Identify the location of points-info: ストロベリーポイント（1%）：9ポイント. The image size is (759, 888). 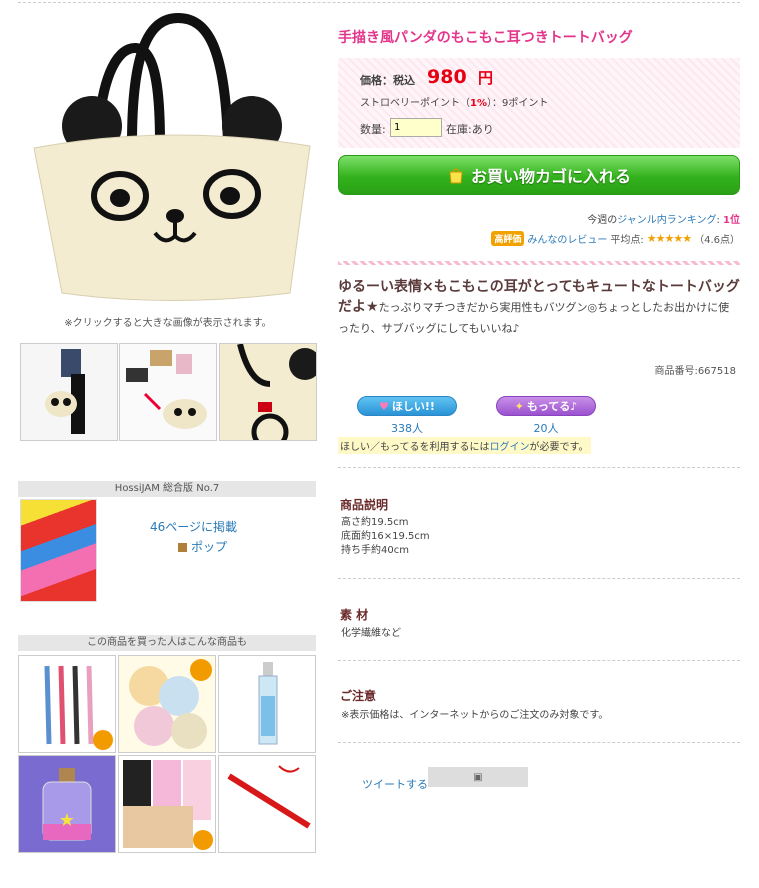
(454, 101).